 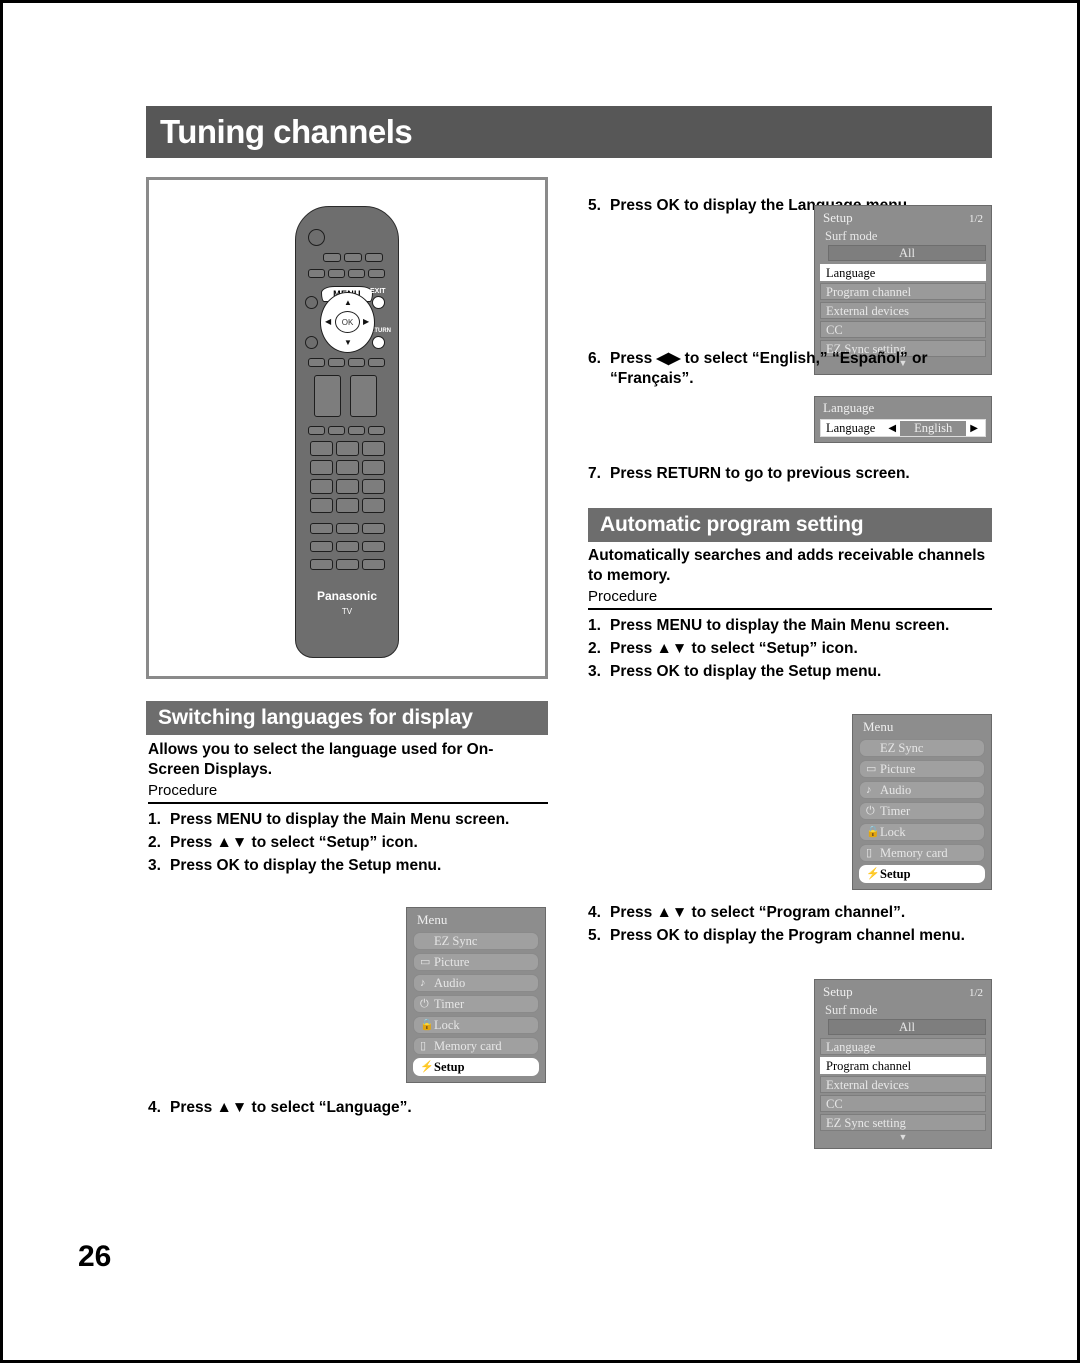 I want to click on dpad-up-icon: ▲, so click(x=348, y=303).